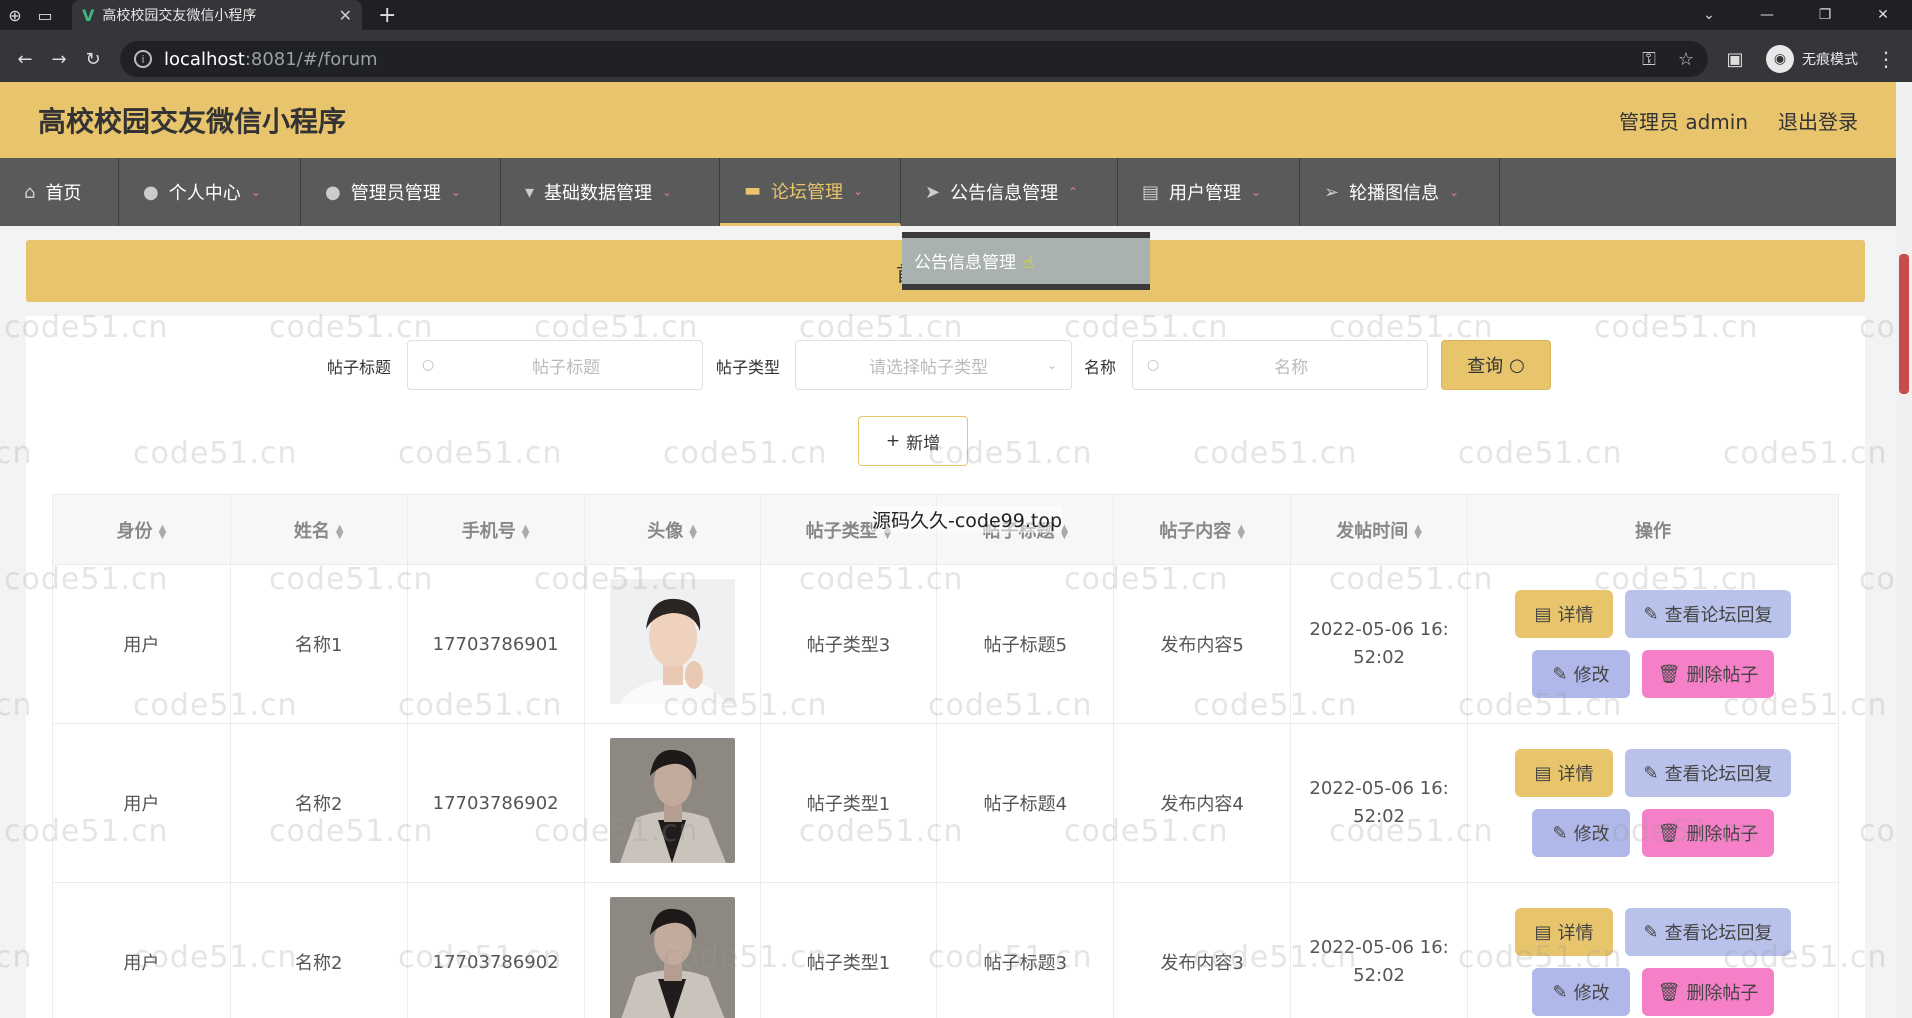 Image resolution: width=1912 pixels, height=1018 pixels. Describe the element at coordinates (345, 15) in the screenshot. I see `close-icon: ✕` at that location.